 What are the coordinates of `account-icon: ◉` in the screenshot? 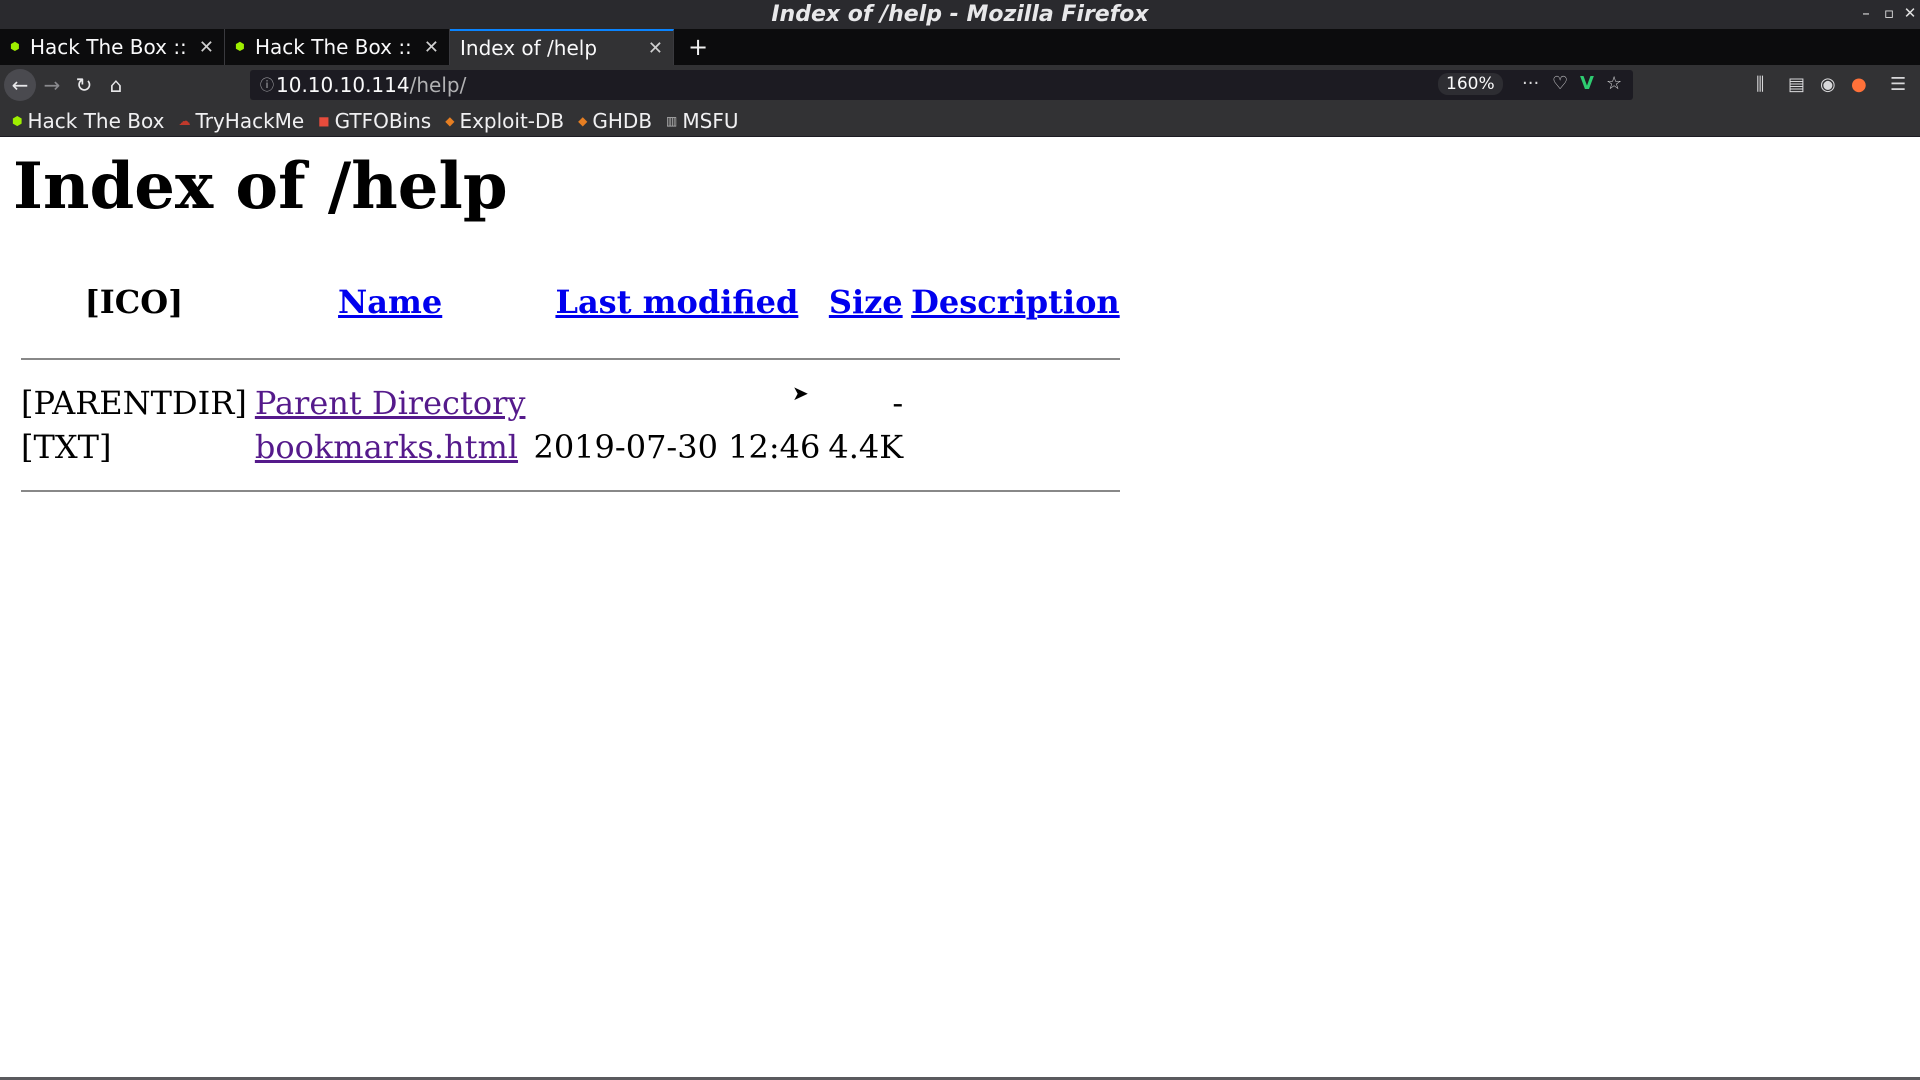 It's located at (1828, 84).